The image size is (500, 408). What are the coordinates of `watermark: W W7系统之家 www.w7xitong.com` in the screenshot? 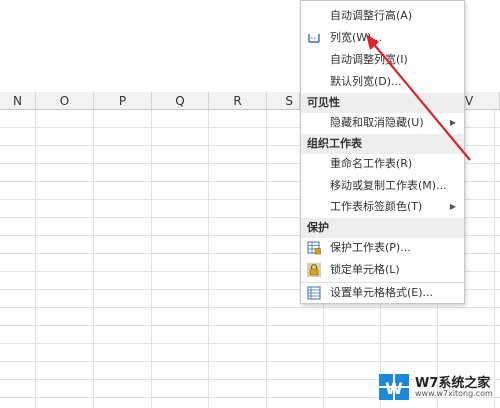 It's located at (437, 387).